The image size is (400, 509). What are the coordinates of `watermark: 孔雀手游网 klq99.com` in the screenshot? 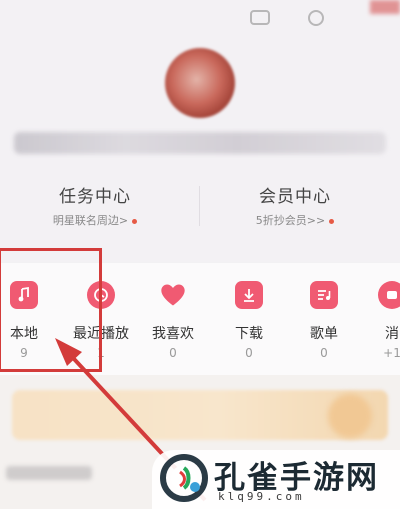 It's located at (276, 479).